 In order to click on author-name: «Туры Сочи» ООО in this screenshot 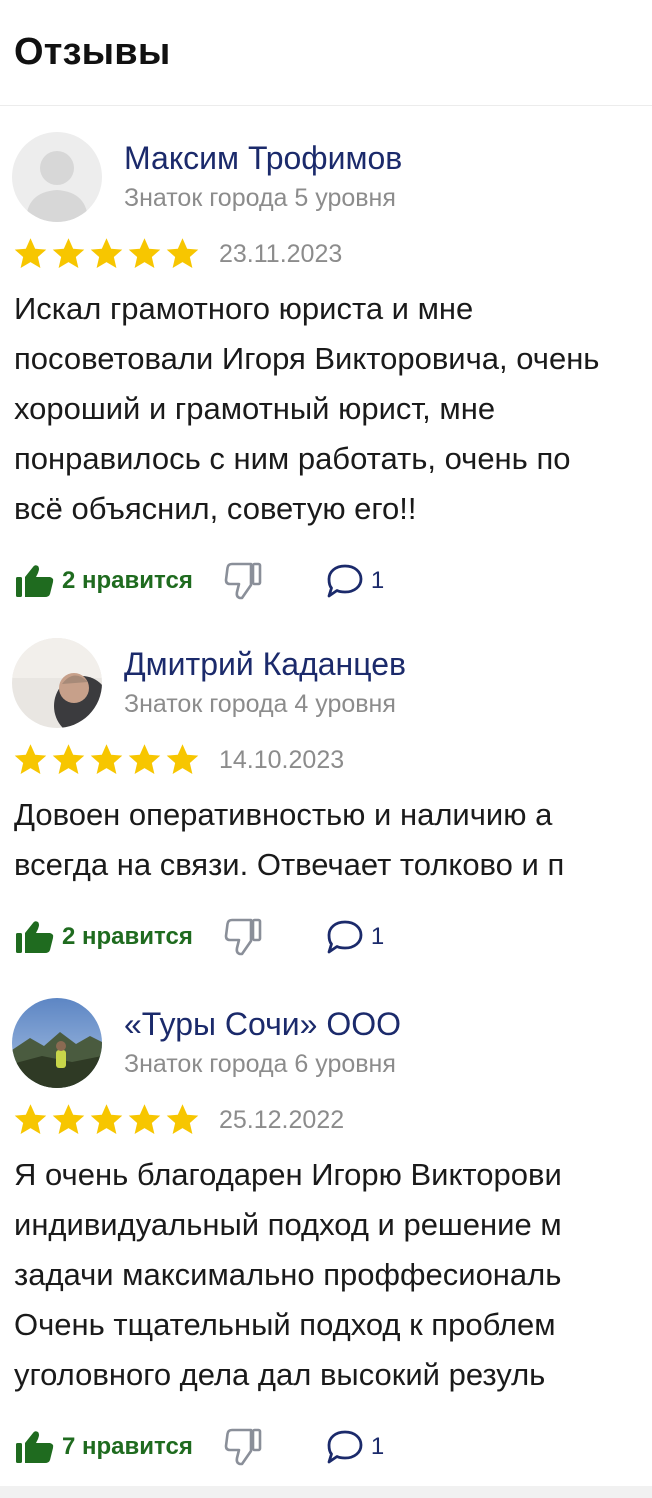, I will do `click(262, 1024)`.